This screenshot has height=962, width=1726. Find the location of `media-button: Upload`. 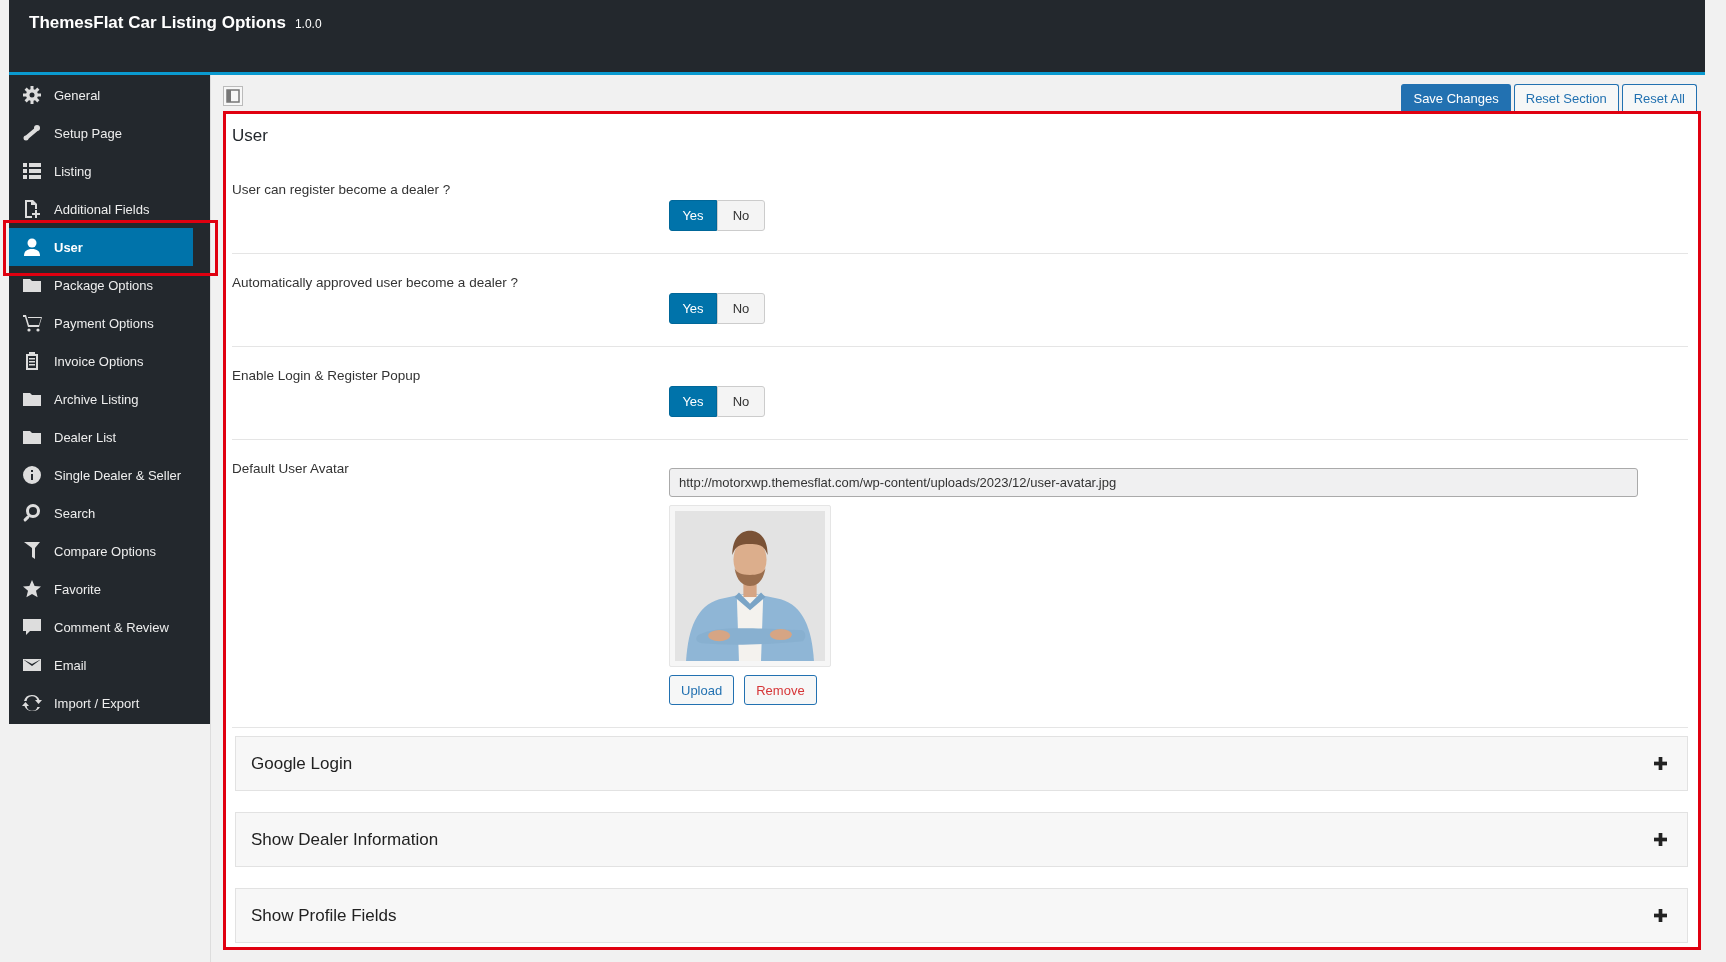

media-button: Upload is located at coordinates (702, 690).